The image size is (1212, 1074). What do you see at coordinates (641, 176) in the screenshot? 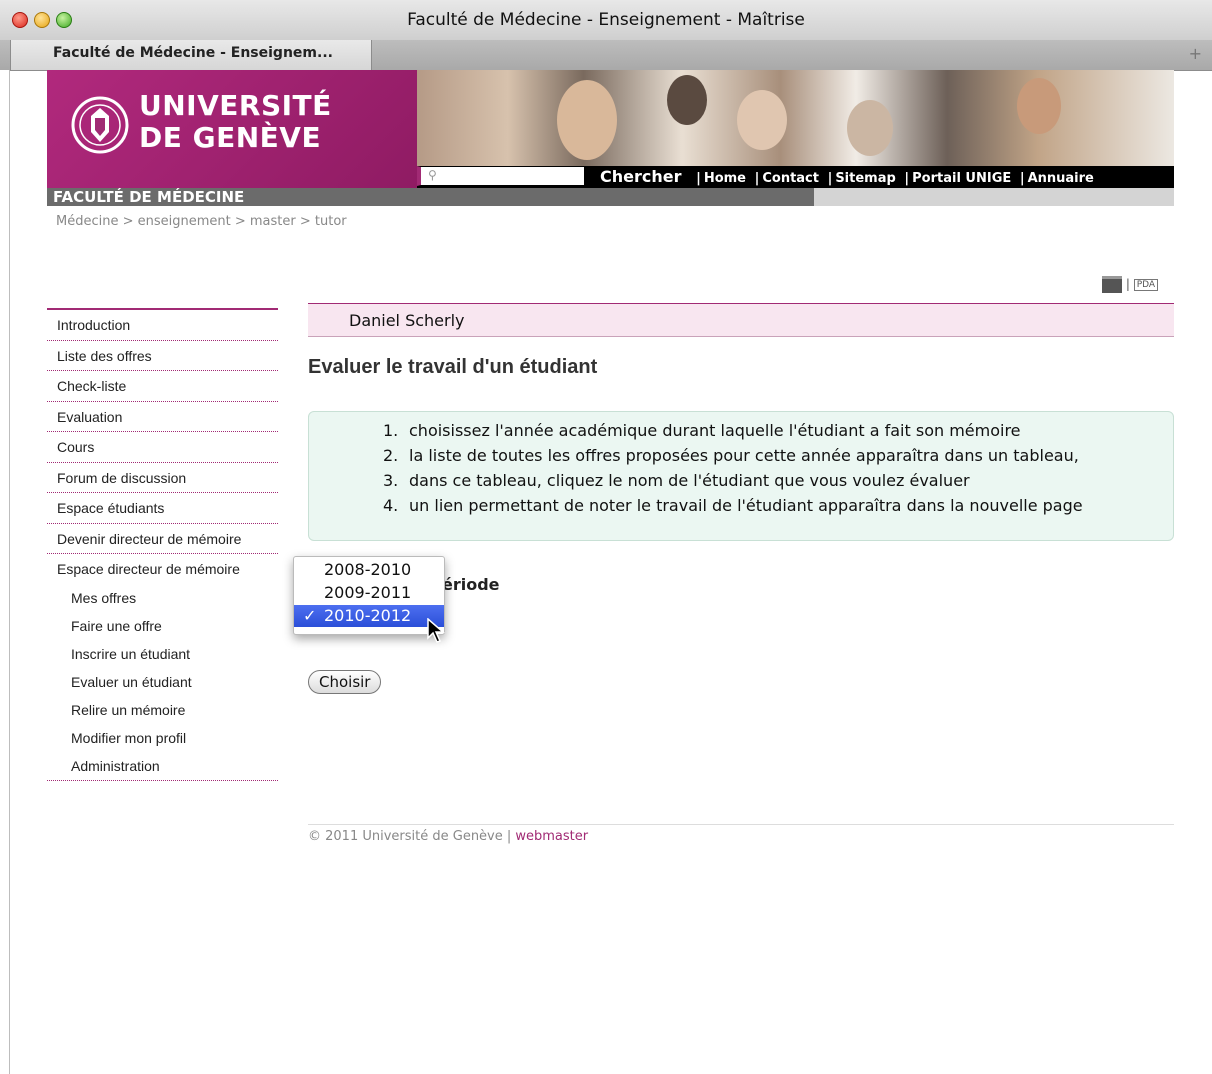
I see `chercher-button: Chercher` at bounding box center [641, 176].